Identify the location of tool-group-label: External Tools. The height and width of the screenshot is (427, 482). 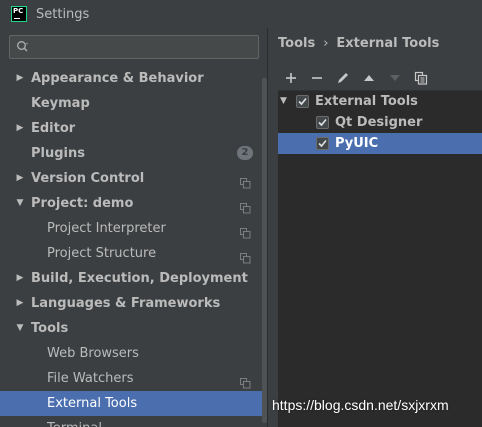
(366, 101).